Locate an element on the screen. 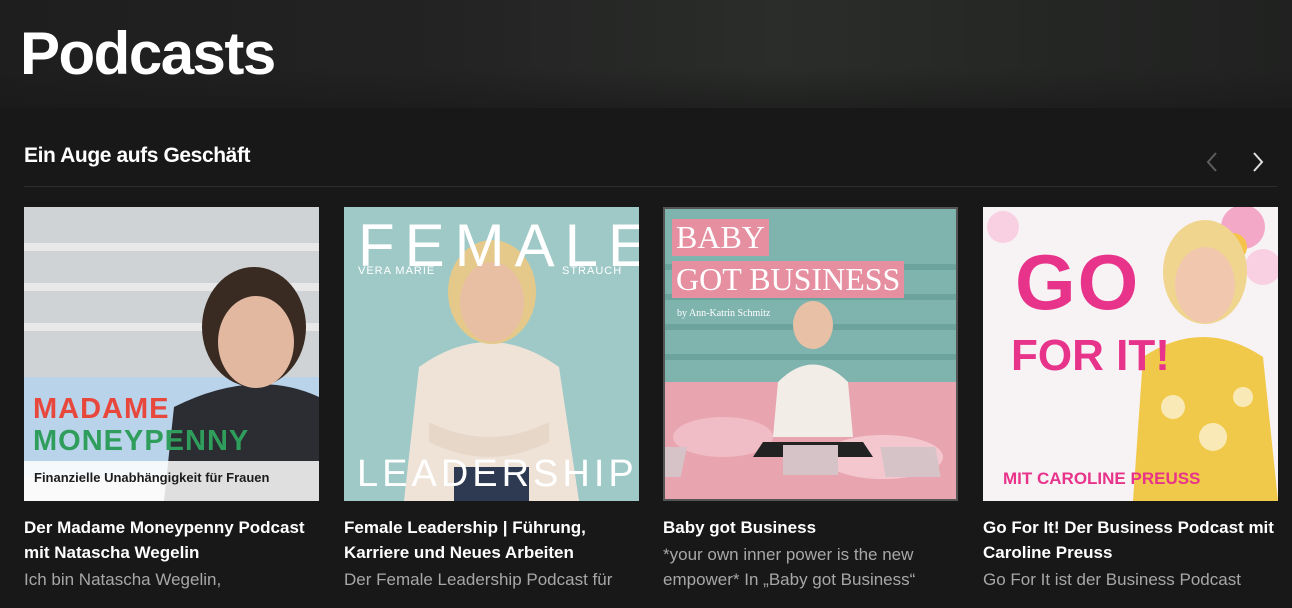  podcast-title-line: mit Natascha Wegelin is located at coordinates (111, 552).